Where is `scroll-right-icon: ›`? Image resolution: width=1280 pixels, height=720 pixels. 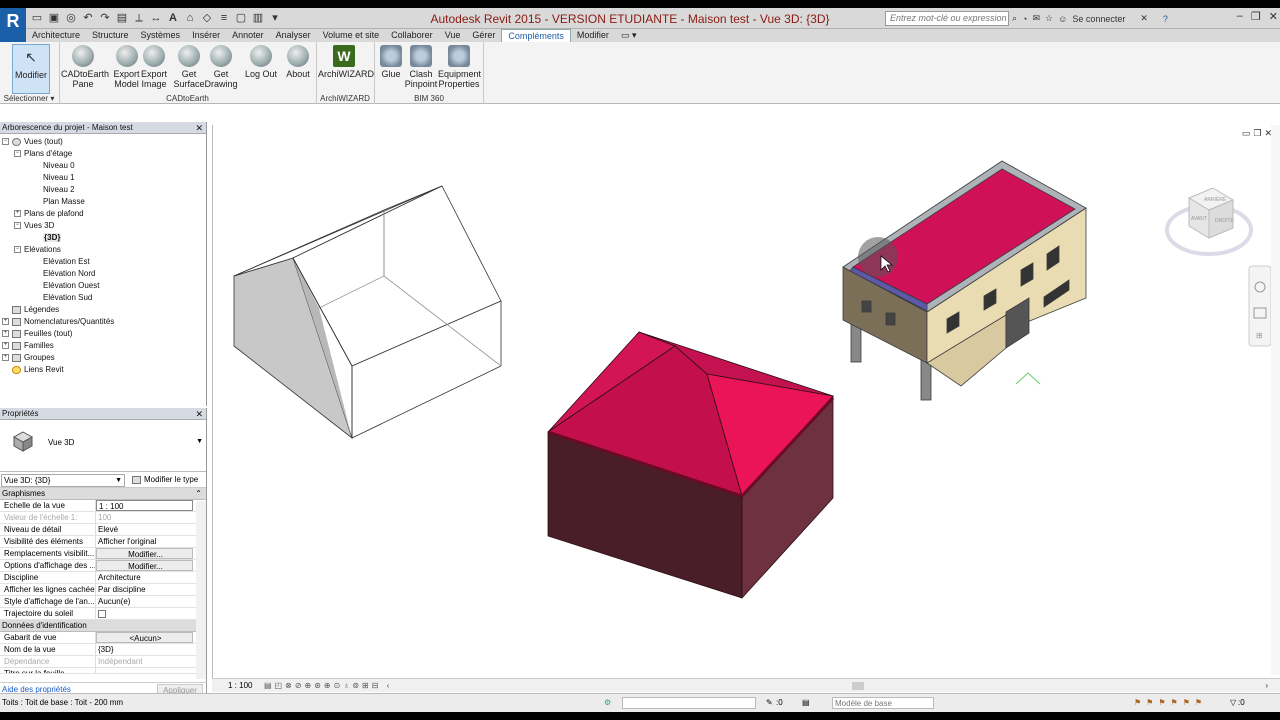
scroll-right-icon: › is located at coordinates (1266, 686).